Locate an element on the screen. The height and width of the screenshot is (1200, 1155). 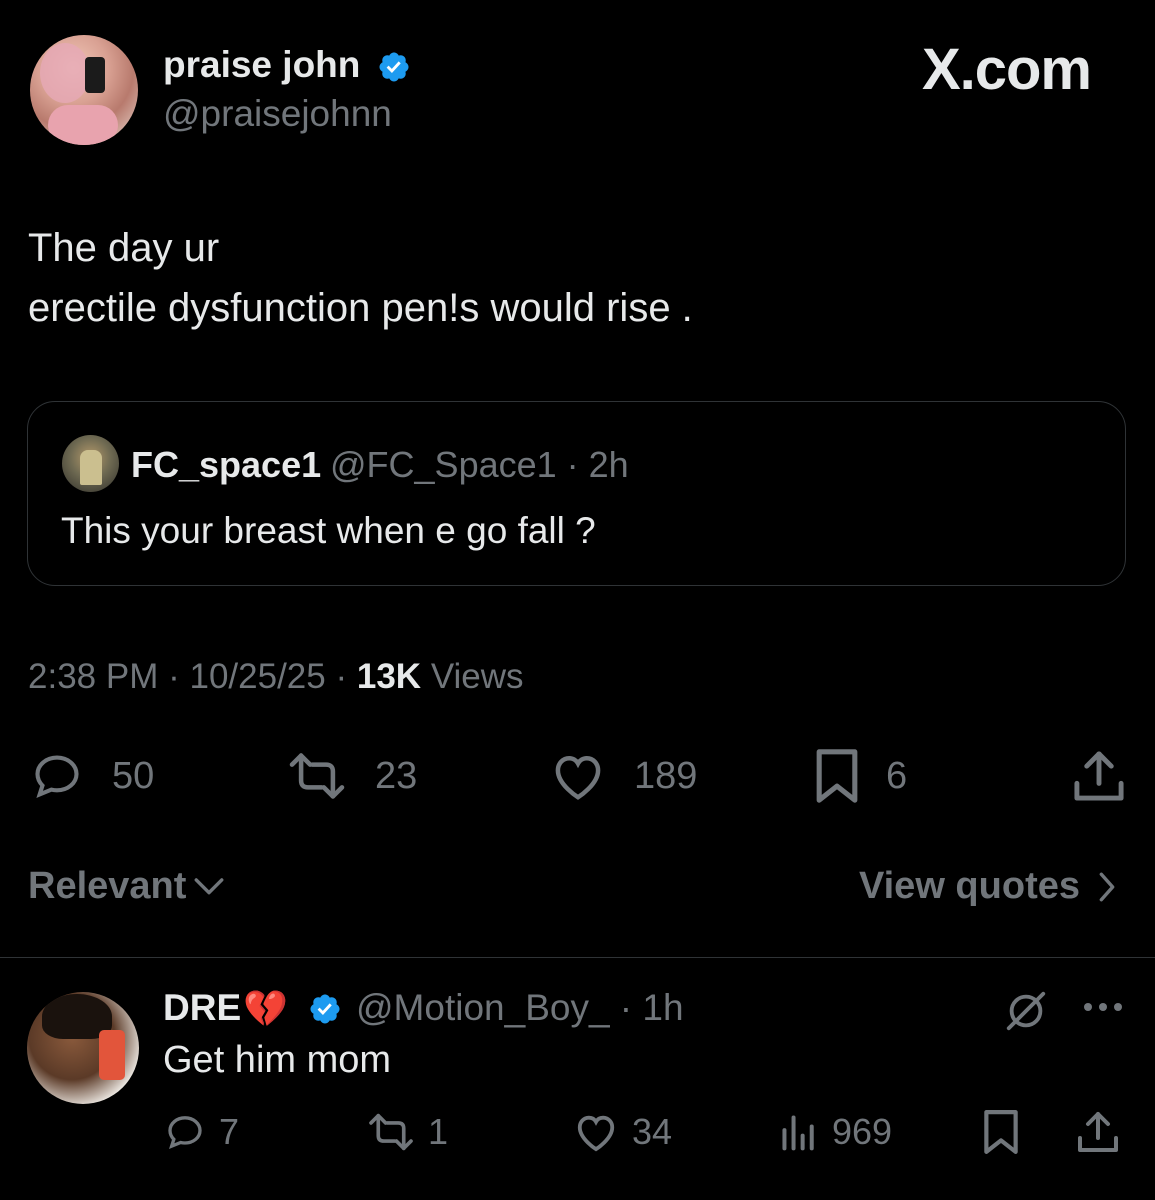
quoted-tweet-card is located at coordinates (576, 493).